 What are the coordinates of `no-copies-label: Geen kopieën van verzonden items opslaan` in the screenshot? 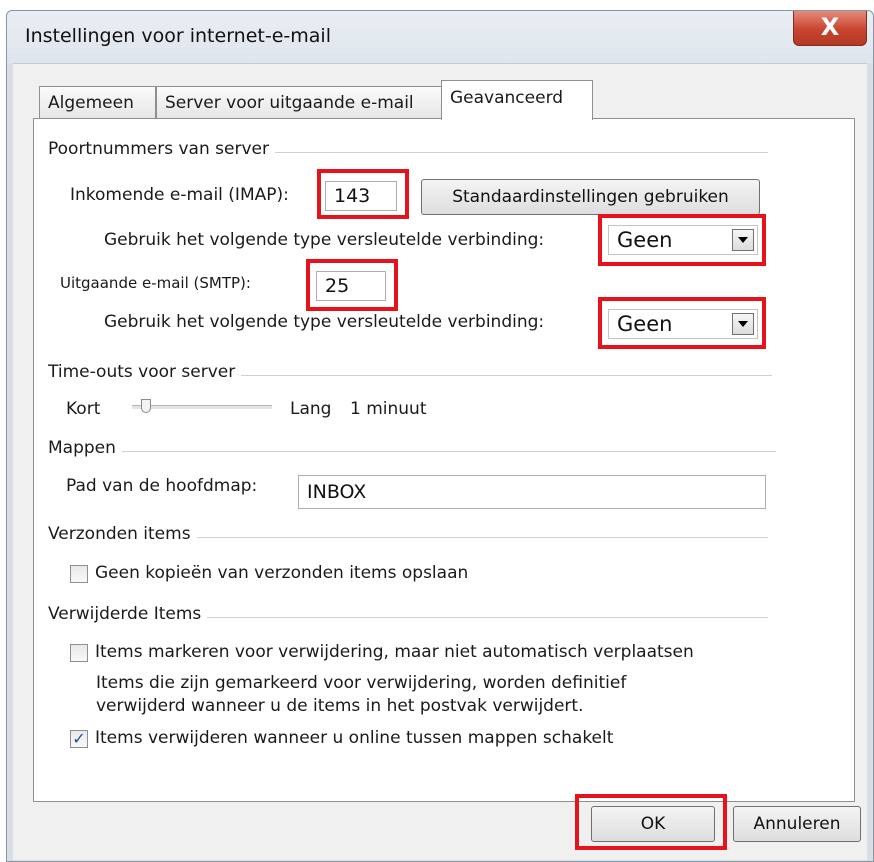 It's located at (281, 573).